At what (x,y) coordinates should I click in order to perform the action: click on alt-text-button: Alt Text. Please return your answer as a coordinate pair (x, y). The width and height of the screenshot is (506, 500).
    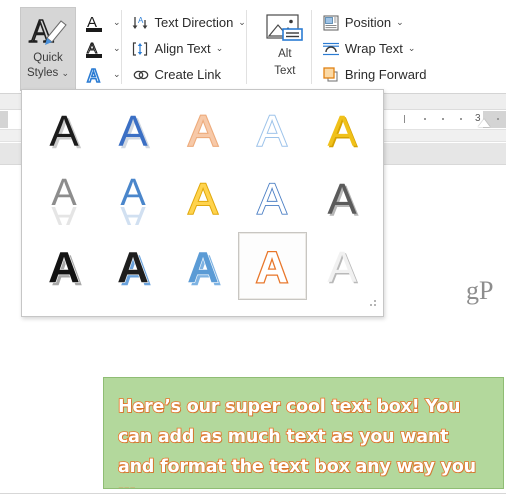
    Looking at the image, I should click on (285, 49).